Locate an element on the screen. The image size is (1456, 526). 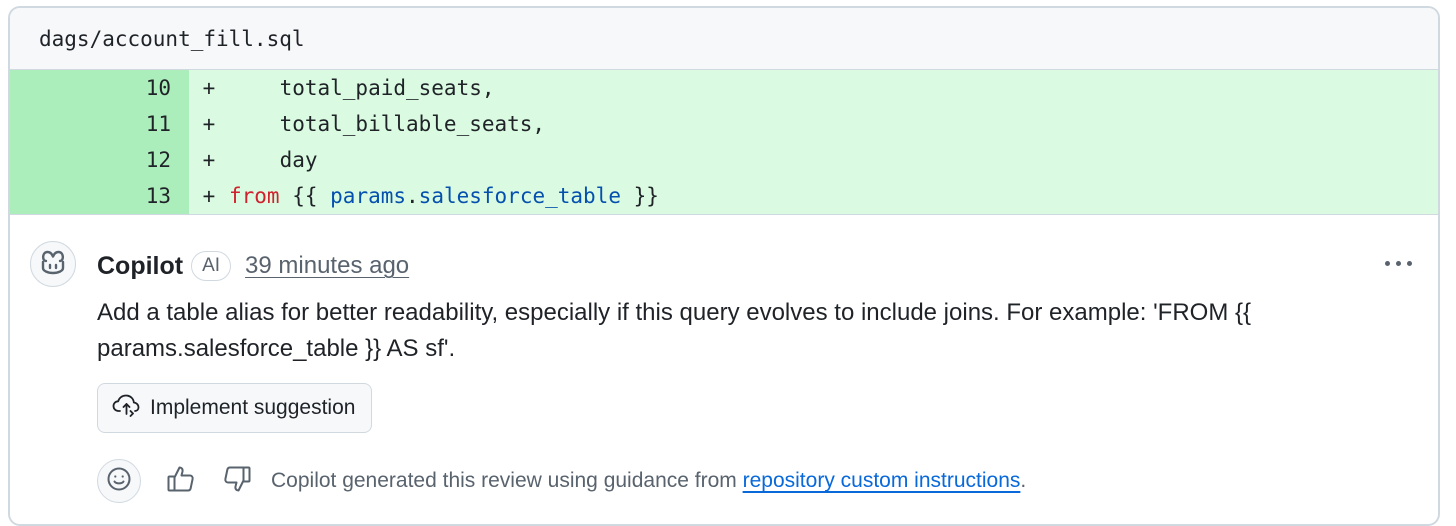
file-header: dags/account_fill.sql is located at coordinates (724, 39).